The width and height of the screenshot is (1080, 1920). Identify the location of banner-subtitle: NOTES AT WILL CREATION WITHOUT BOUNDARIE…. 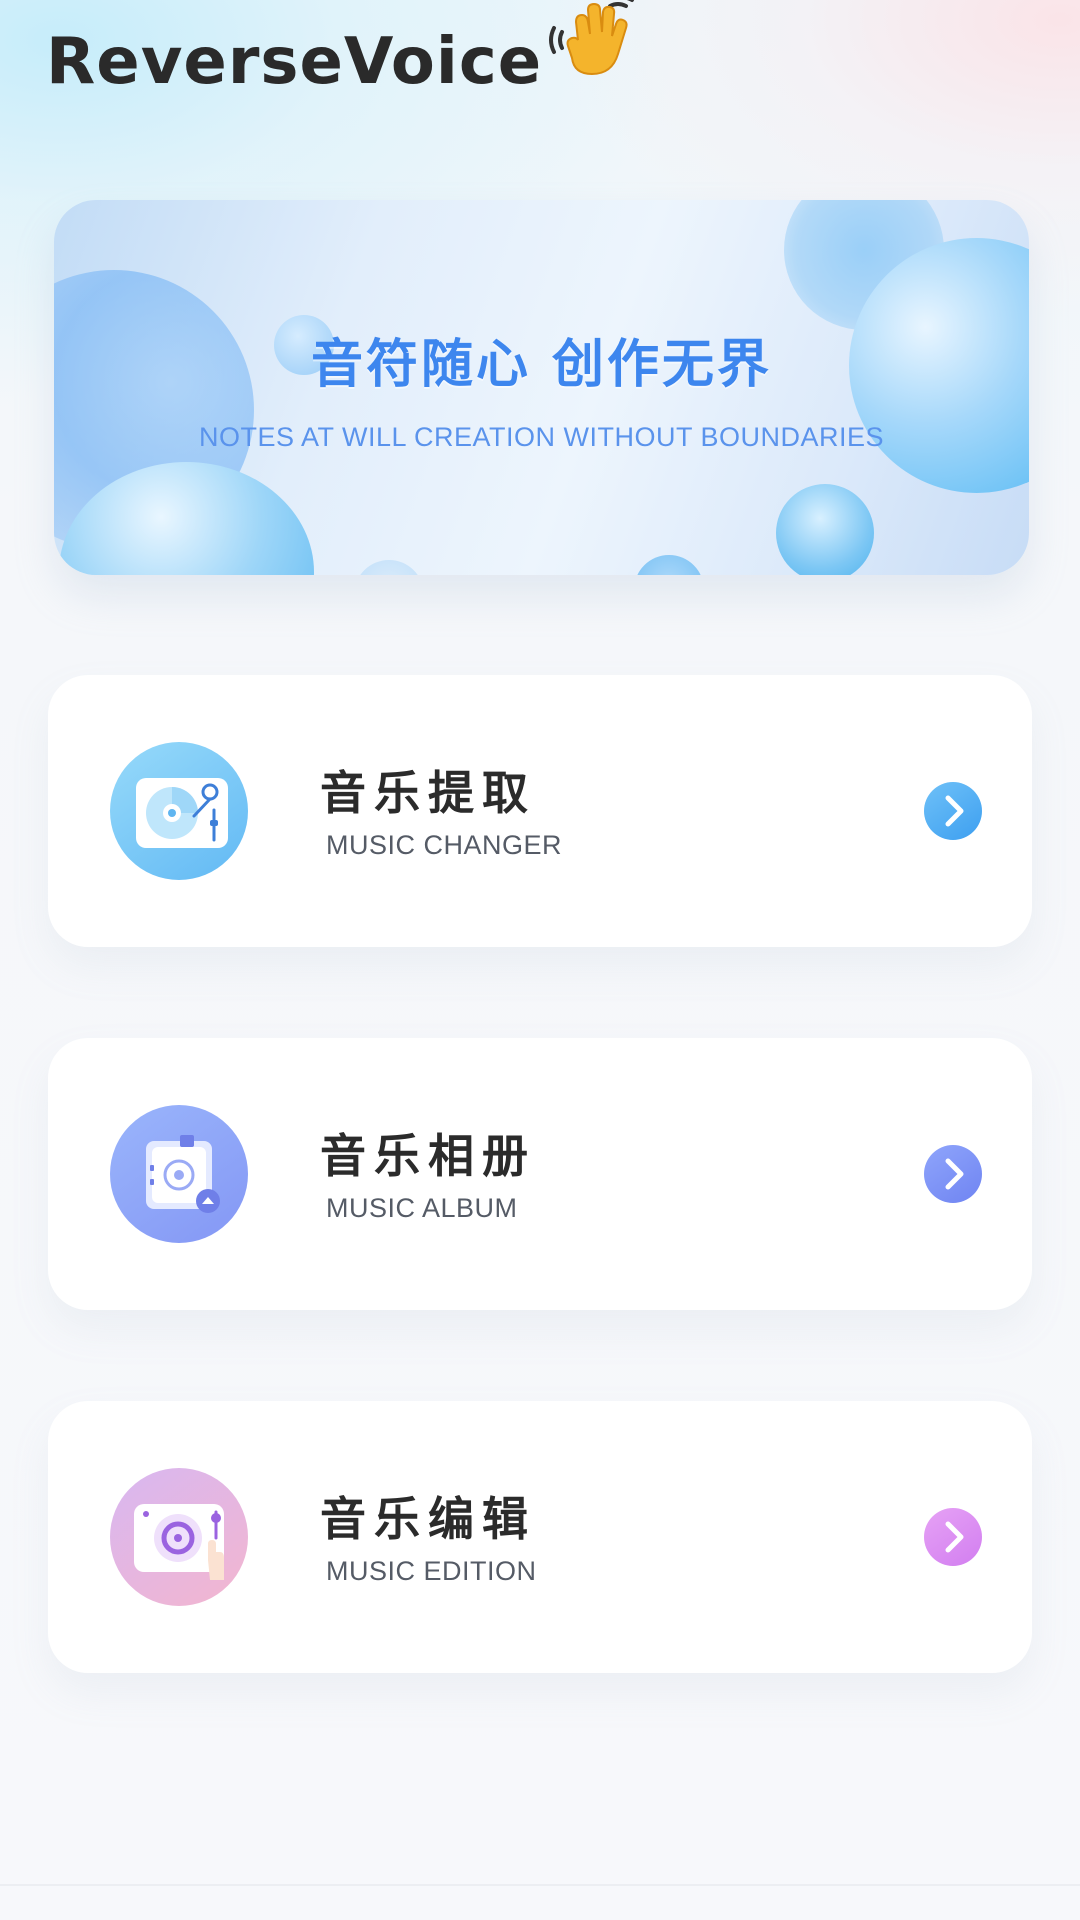
(541, 437).